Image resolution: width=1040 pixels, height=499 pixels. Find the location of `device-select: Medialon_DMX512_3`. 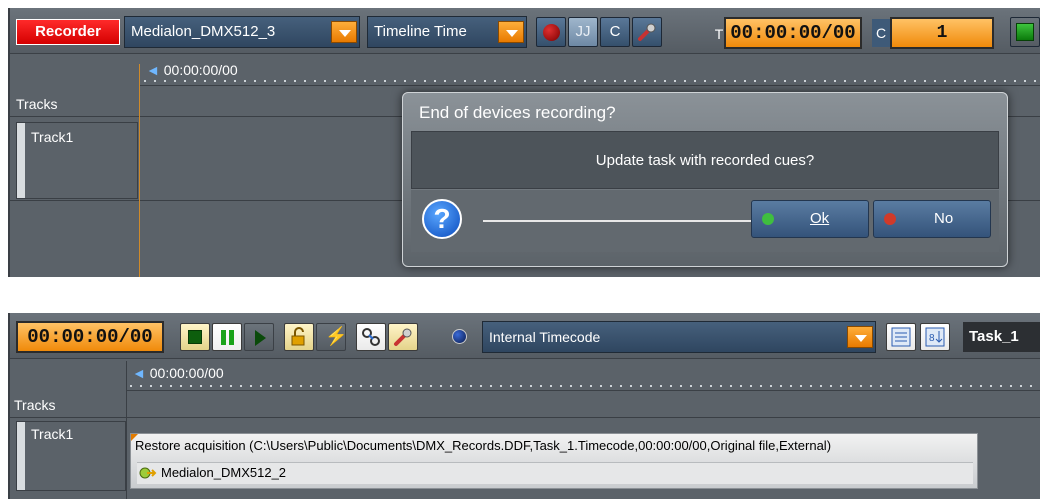

device-select: Medialon_DMX512_3 is located at coordinates (242, 32).